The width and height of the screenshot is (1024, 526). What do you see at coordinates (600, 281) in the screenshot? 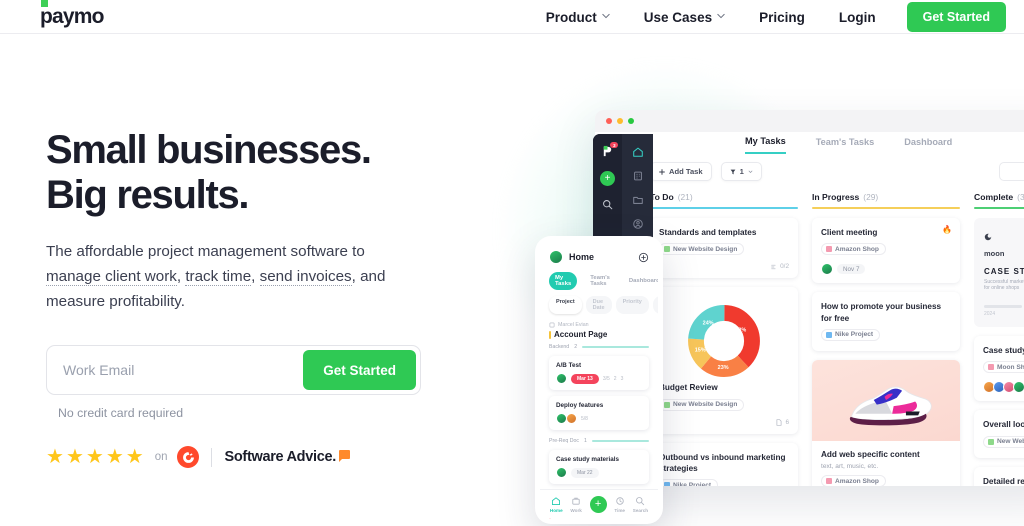
I see `phone-tab-teams-tasks: Team's Tasks` at bounding box center [600, 281].